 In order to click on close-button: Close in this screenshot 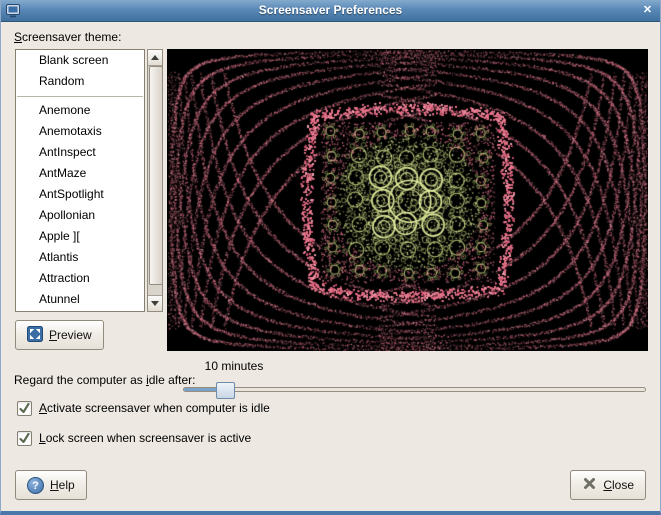, I will do `click(608, 485)`.